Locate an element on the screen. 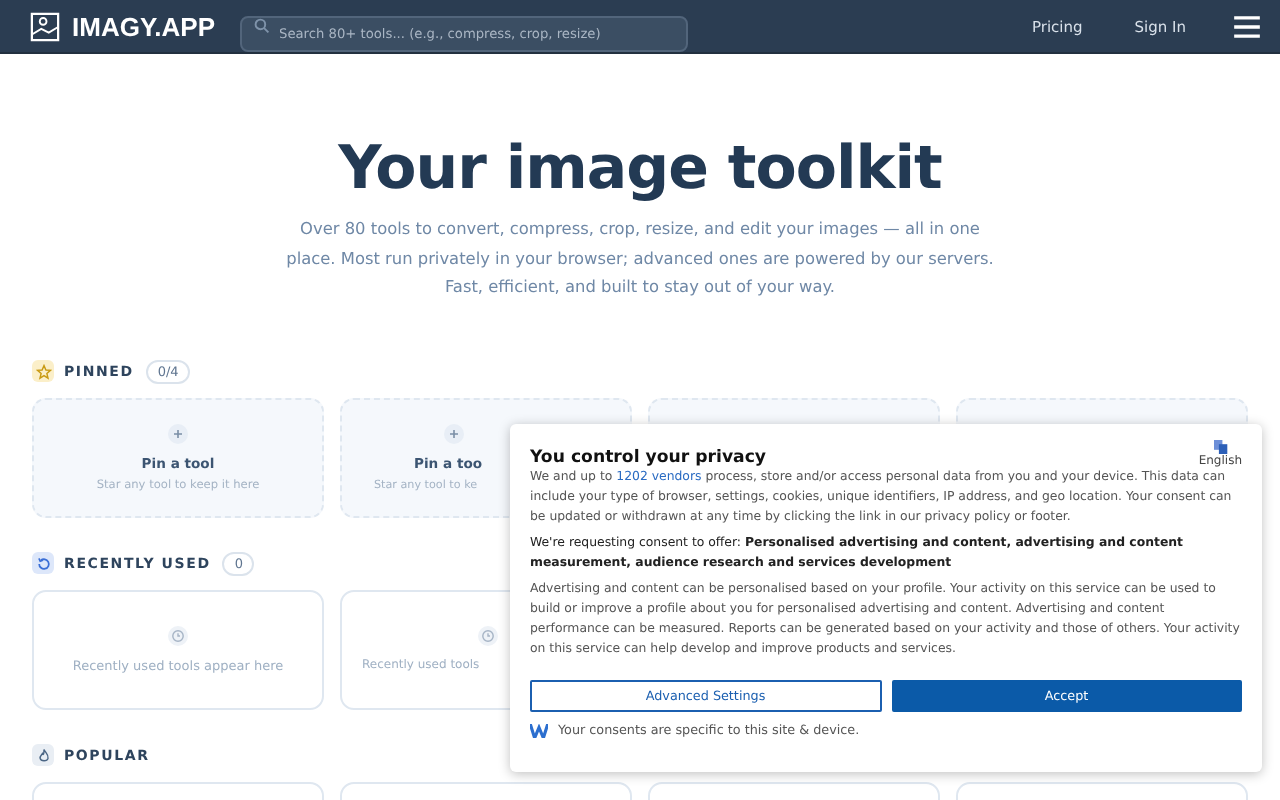  hero-title: Your image toolkit is located at coordinates (640, 170).